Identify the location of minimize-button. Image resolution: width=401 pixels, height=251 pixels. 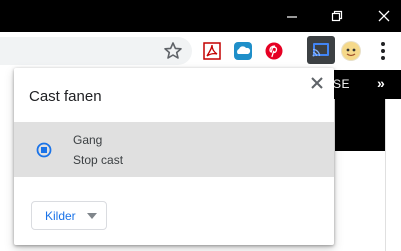
(292, 16).